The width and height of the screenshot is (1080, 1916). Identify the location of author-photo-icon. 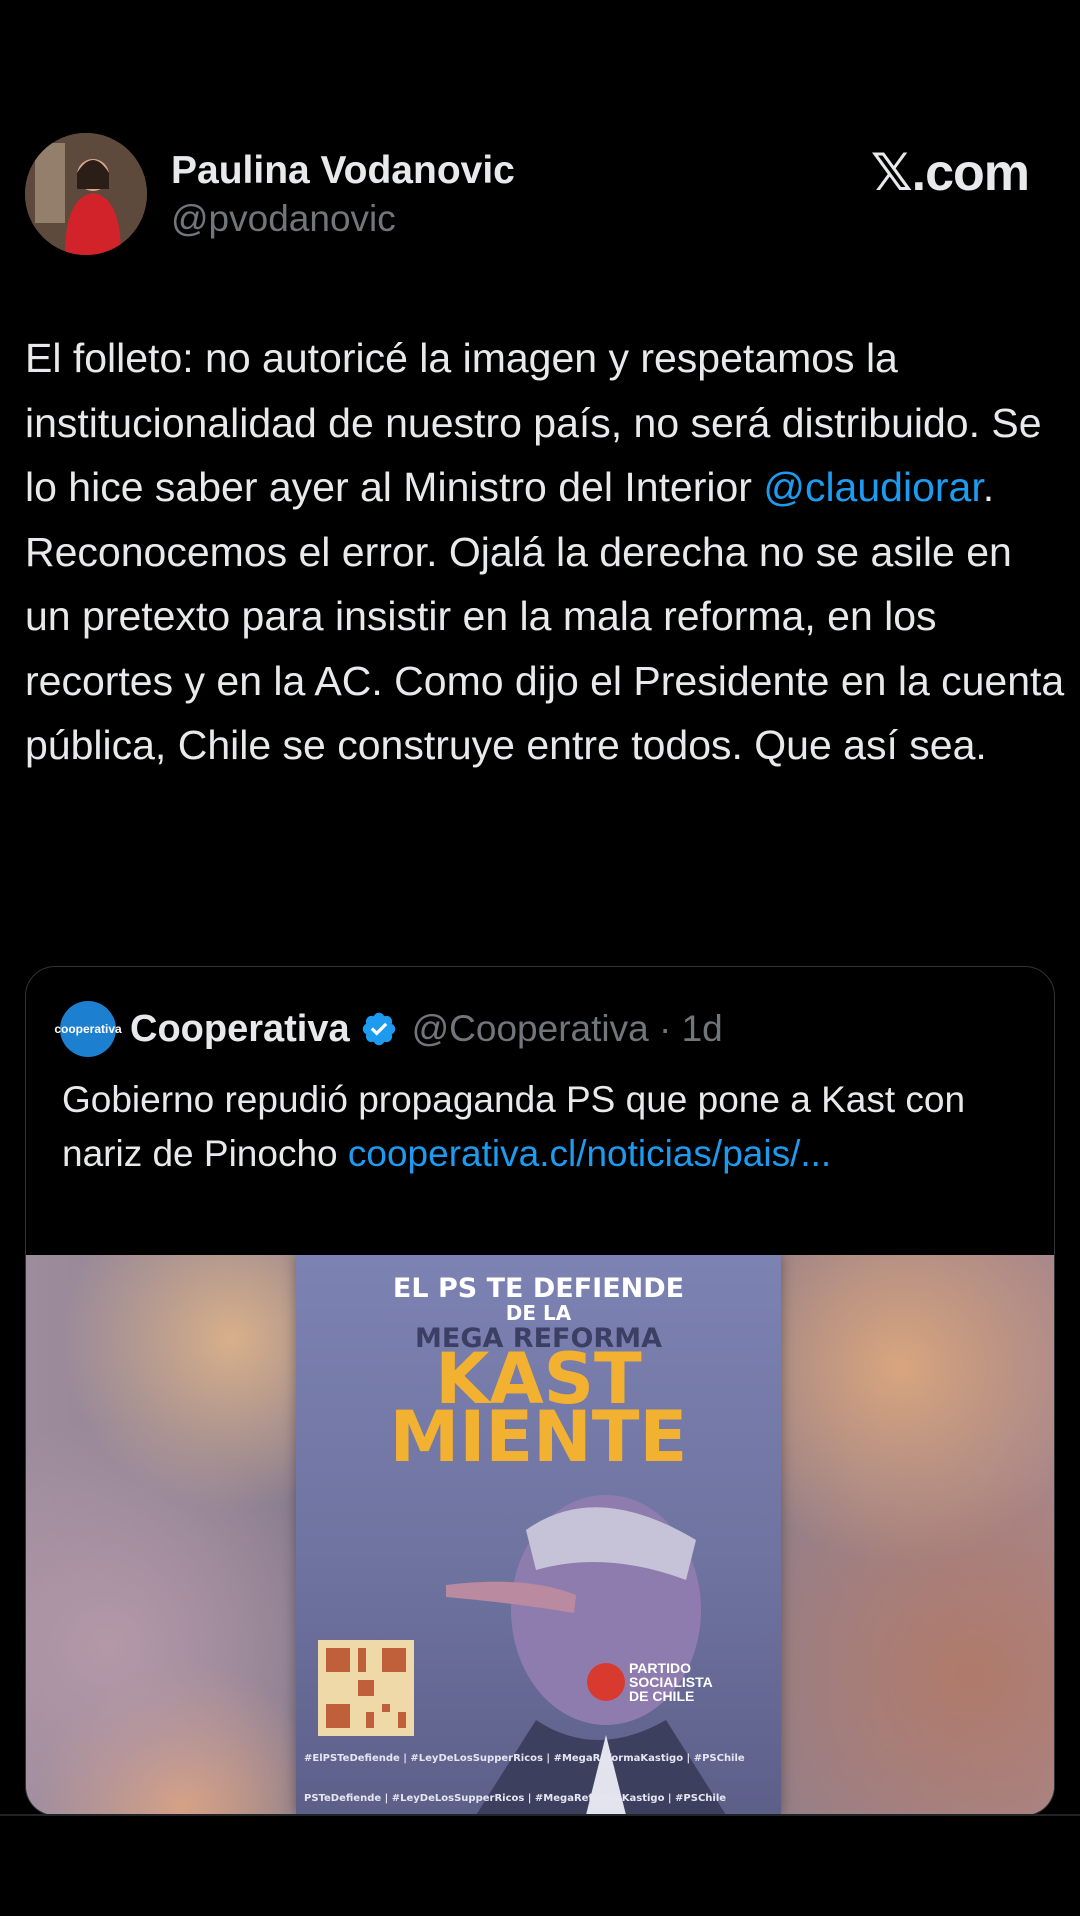
(86, 194).